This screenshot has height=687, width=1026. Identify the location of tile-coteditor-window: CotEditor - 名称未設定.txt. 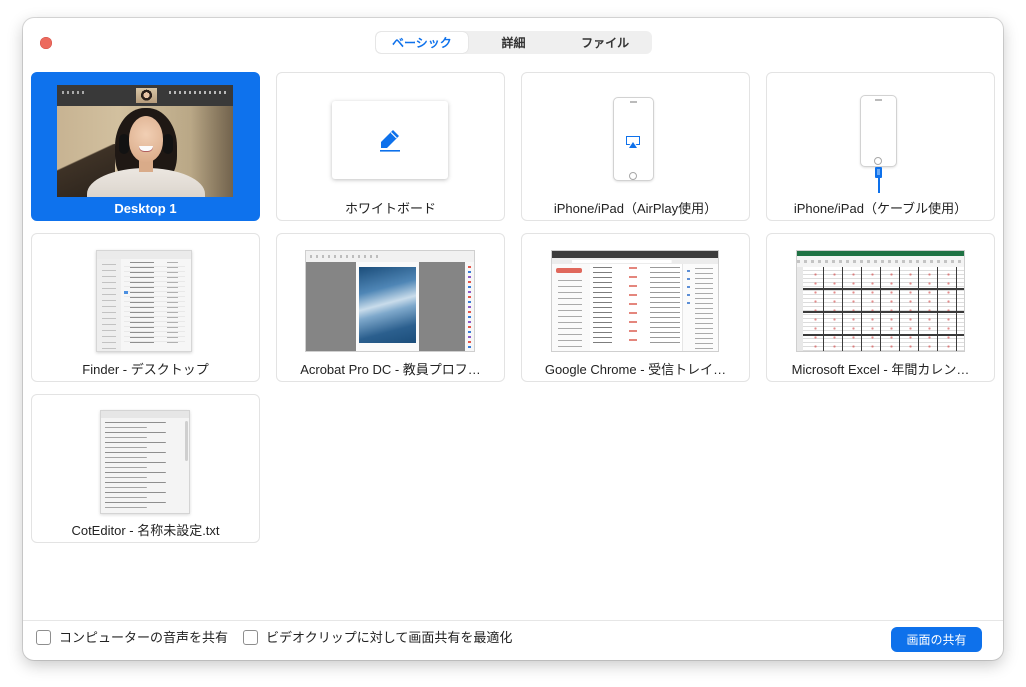
(145, 468).